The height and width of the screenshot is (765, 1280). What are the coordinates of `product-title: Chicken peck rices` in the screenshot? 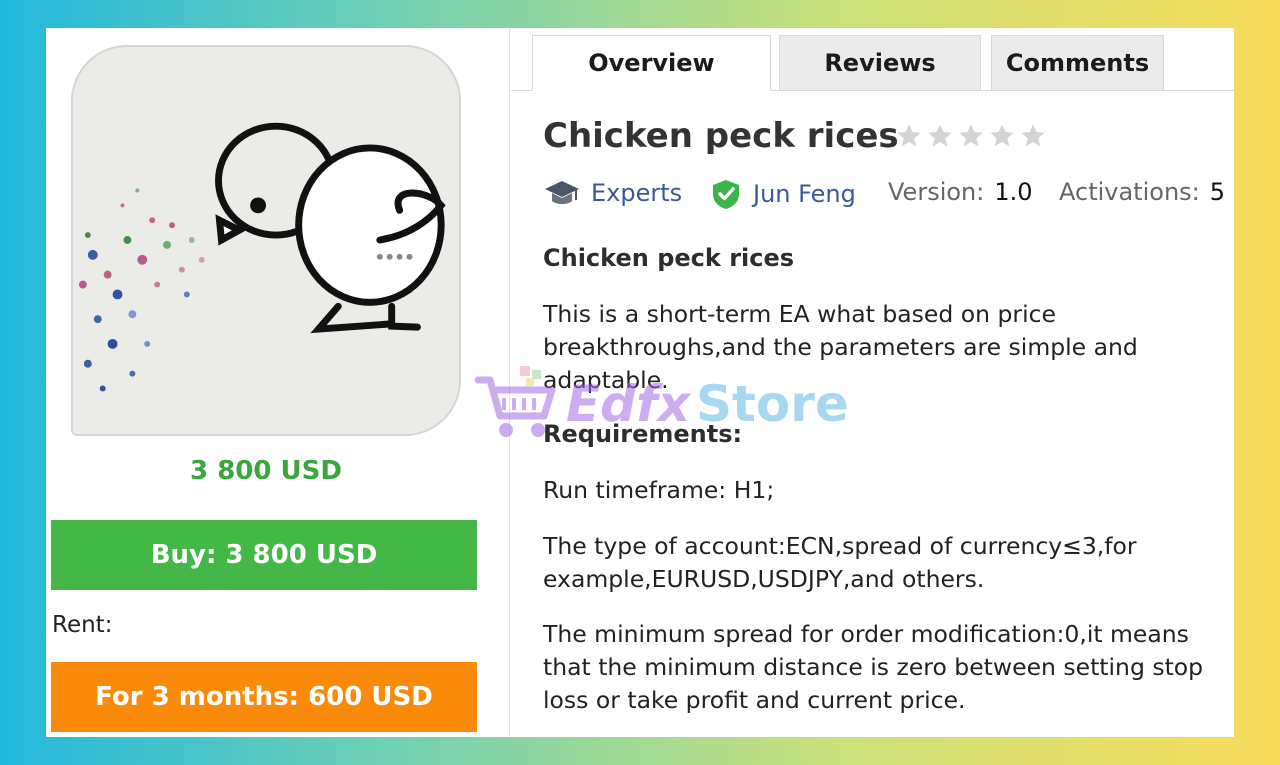 It's located at (721, 136).